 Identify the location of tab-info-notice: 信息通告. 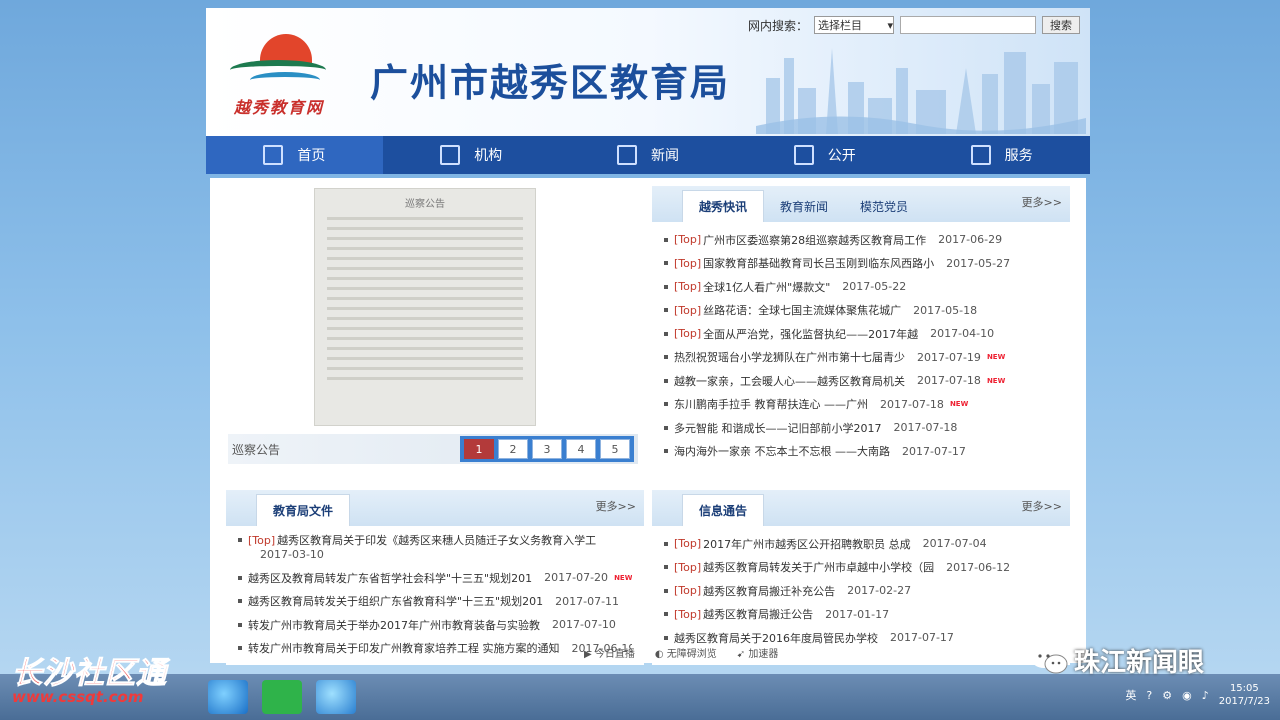
(723, 510).